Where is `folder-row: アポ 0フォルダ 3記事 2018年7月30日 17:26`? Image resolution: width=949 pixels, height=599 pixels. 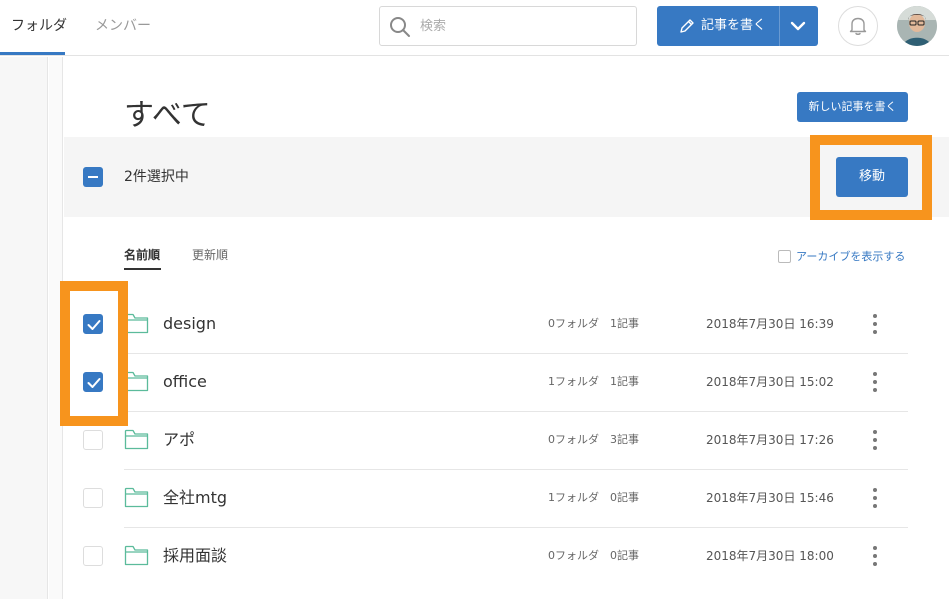
folder-row: アポ 0フォルダ 3記事 2018年7月30日 17:26 is located at coordinates (486, 440).